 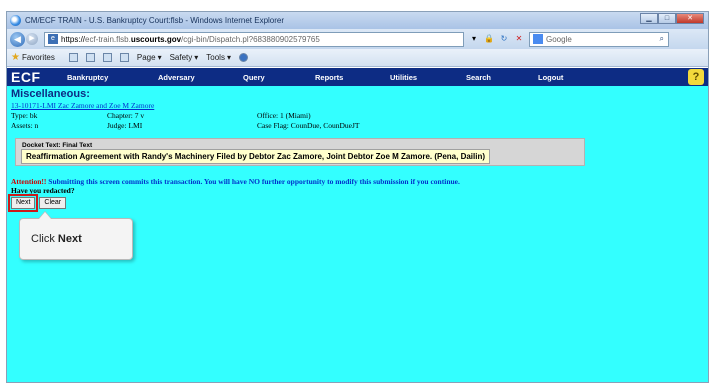 What do you see at coordinates (667, 18) in the screenshot?
I see `maximize-icon: □` at bounding box center [667, 18].